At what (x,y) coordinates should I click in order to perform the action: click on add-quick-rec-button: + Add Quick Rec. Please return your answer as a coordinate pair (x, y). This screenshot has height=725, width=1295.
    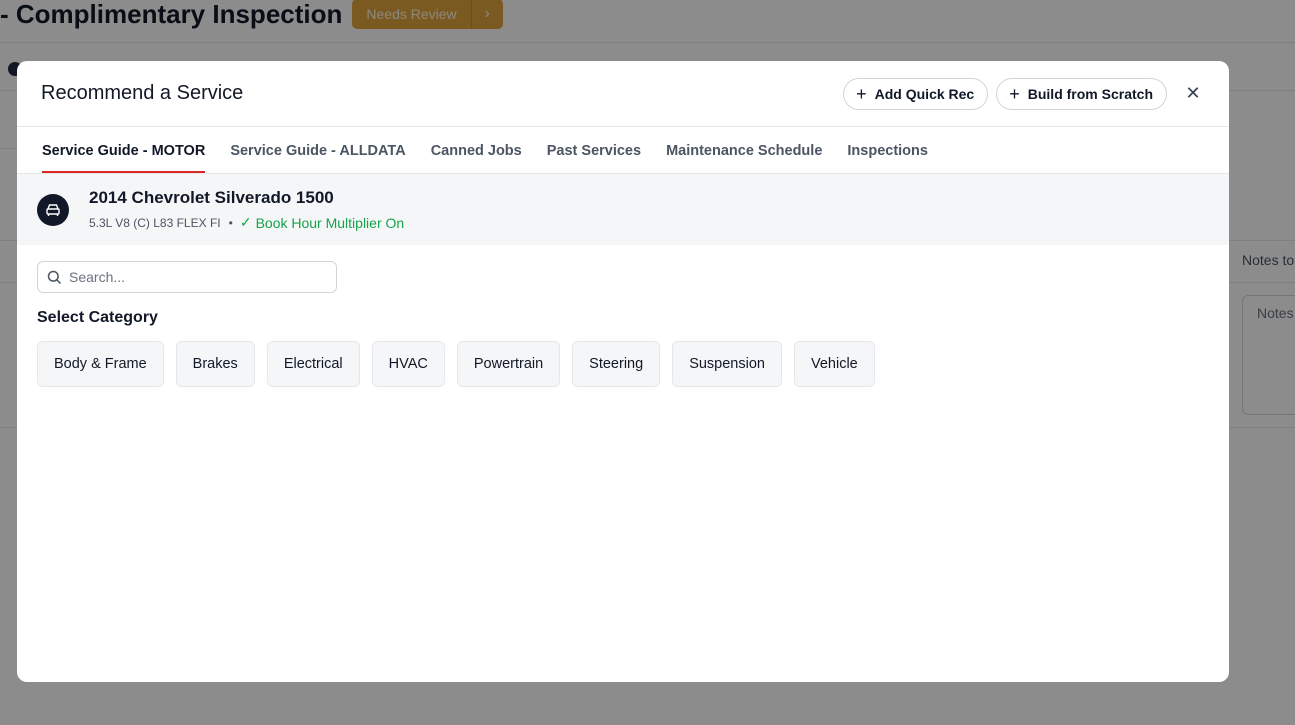
    Looking at the image, I should click on (916, 93).